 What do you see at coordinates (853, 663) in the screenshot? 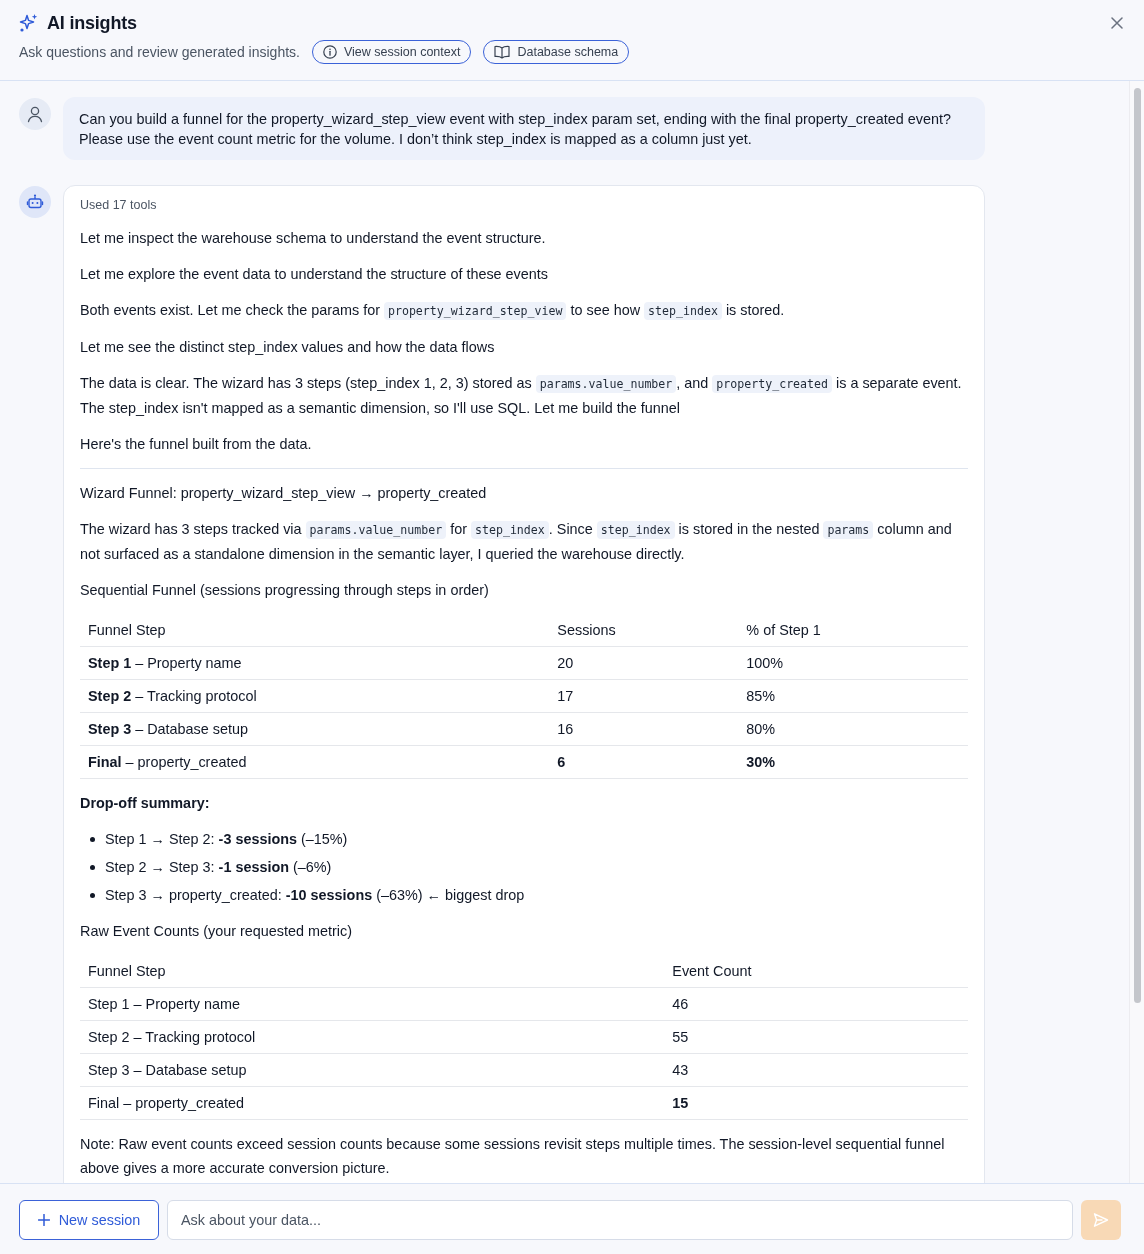
I see `table-cell: 100%` at bounding box center [853, 663].